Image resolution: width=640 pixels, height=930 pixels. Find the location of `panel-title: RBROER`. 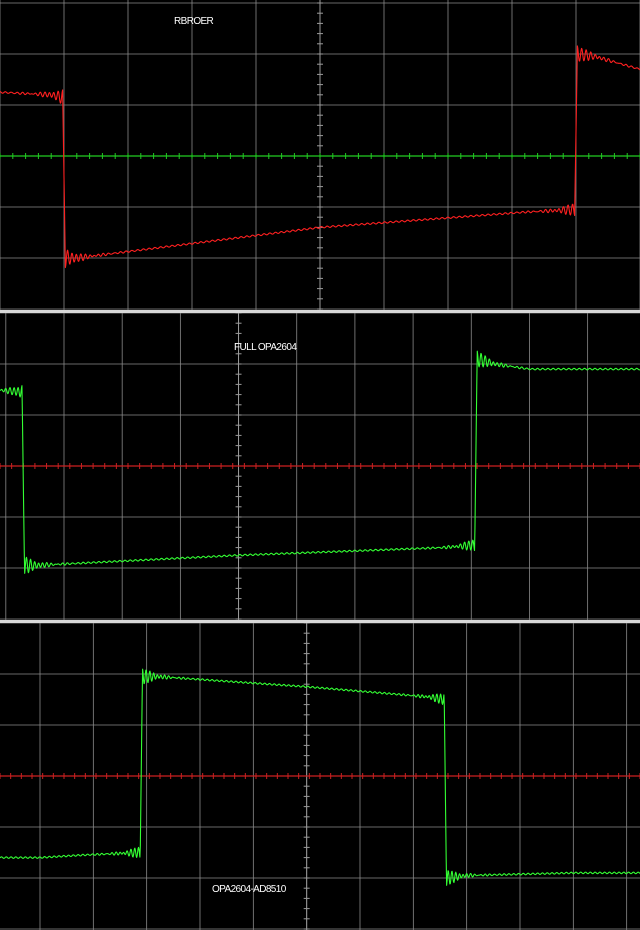

panel-title: RBROER is located at coordinates (194, 21).